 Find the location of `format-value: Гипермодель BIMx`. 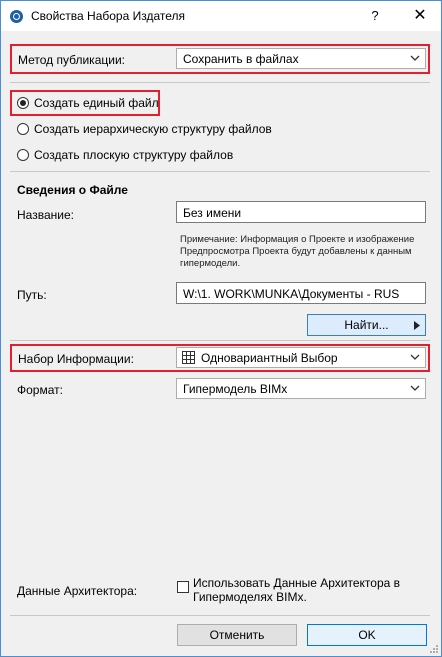

format-value: Гипермодель BIMx is located at coordinates (235, 389).